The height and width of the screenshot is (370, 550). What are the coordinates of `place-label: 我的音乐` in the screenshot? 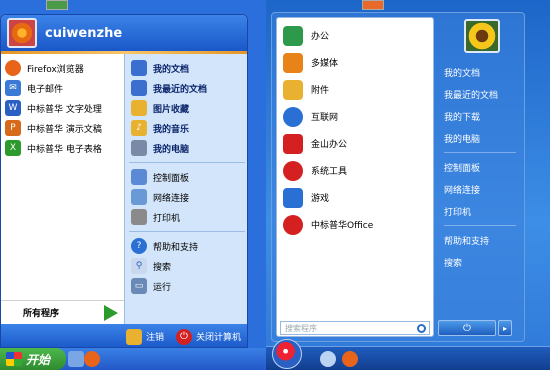 It's located at (171, 129).